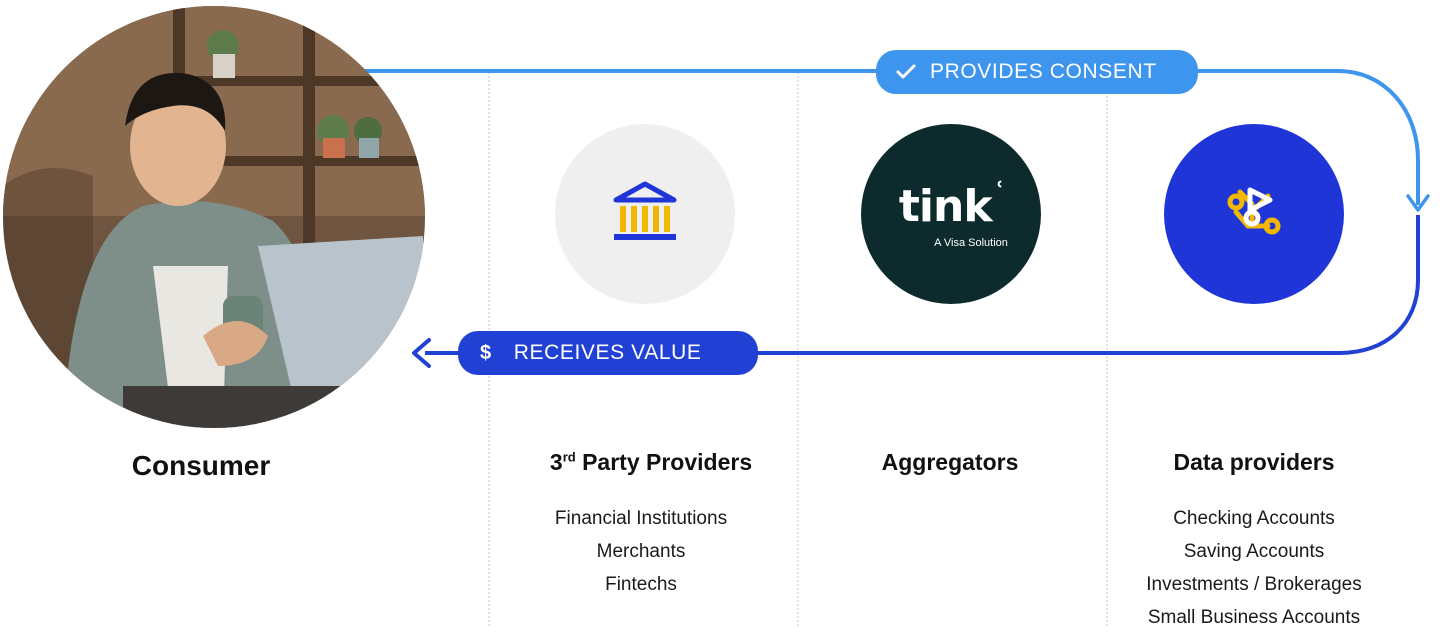  Describe the element at coordinates (1254, 462) in the screenshot. I see `data-providers-title: Data providers` at that location.